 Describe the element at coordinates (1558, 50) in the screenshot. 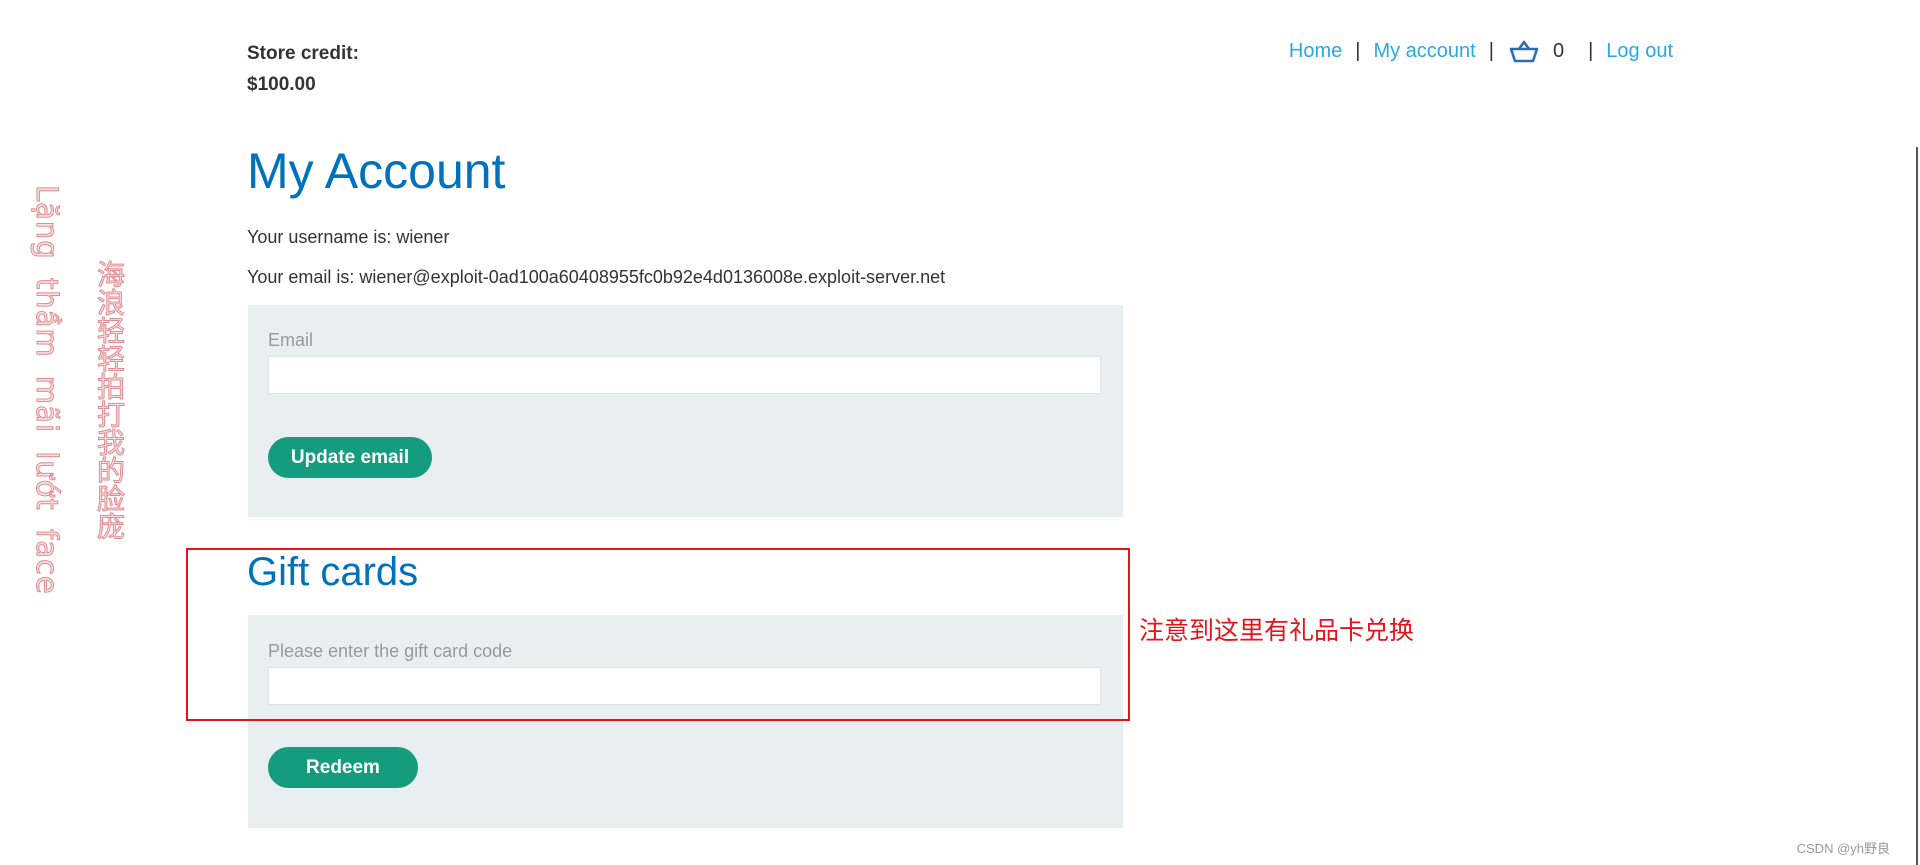

I see `cart-count: 0` at that location.